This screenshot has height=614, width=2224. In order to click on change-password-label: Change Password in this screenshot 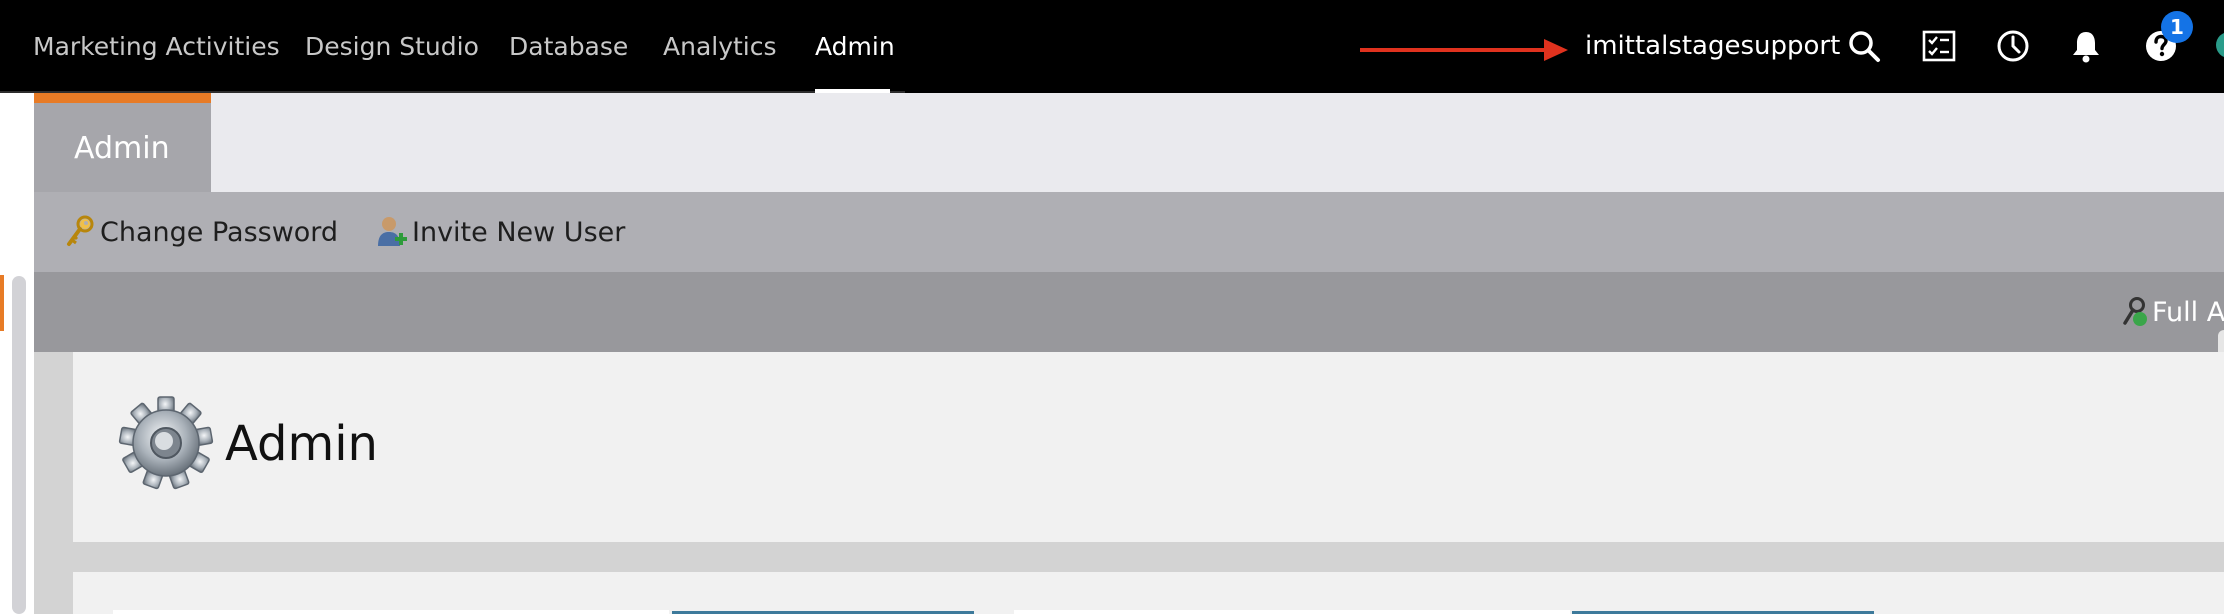, I will do `click(219, 232)`.